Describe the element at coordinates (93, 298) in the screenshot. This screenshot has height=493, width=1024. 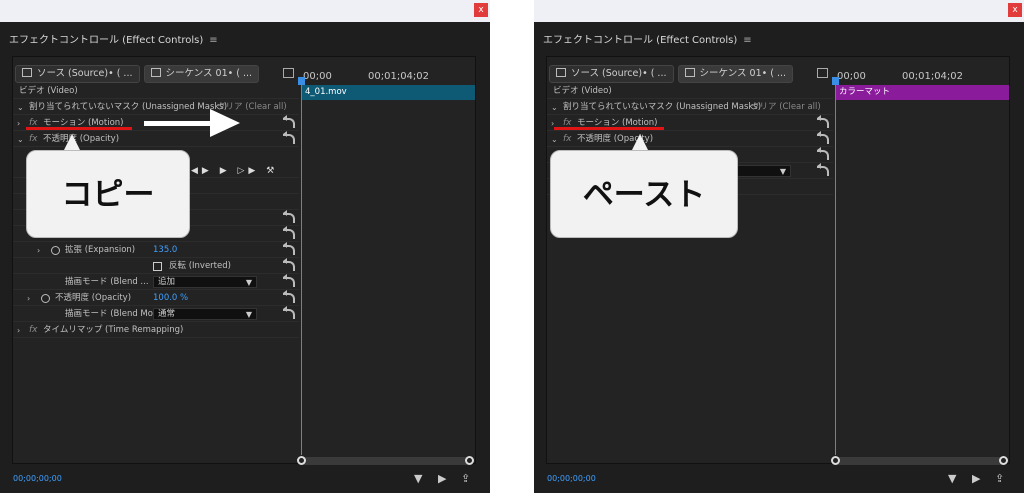
I see `opacity-label: 不透明度 (Opacity)` at that location.